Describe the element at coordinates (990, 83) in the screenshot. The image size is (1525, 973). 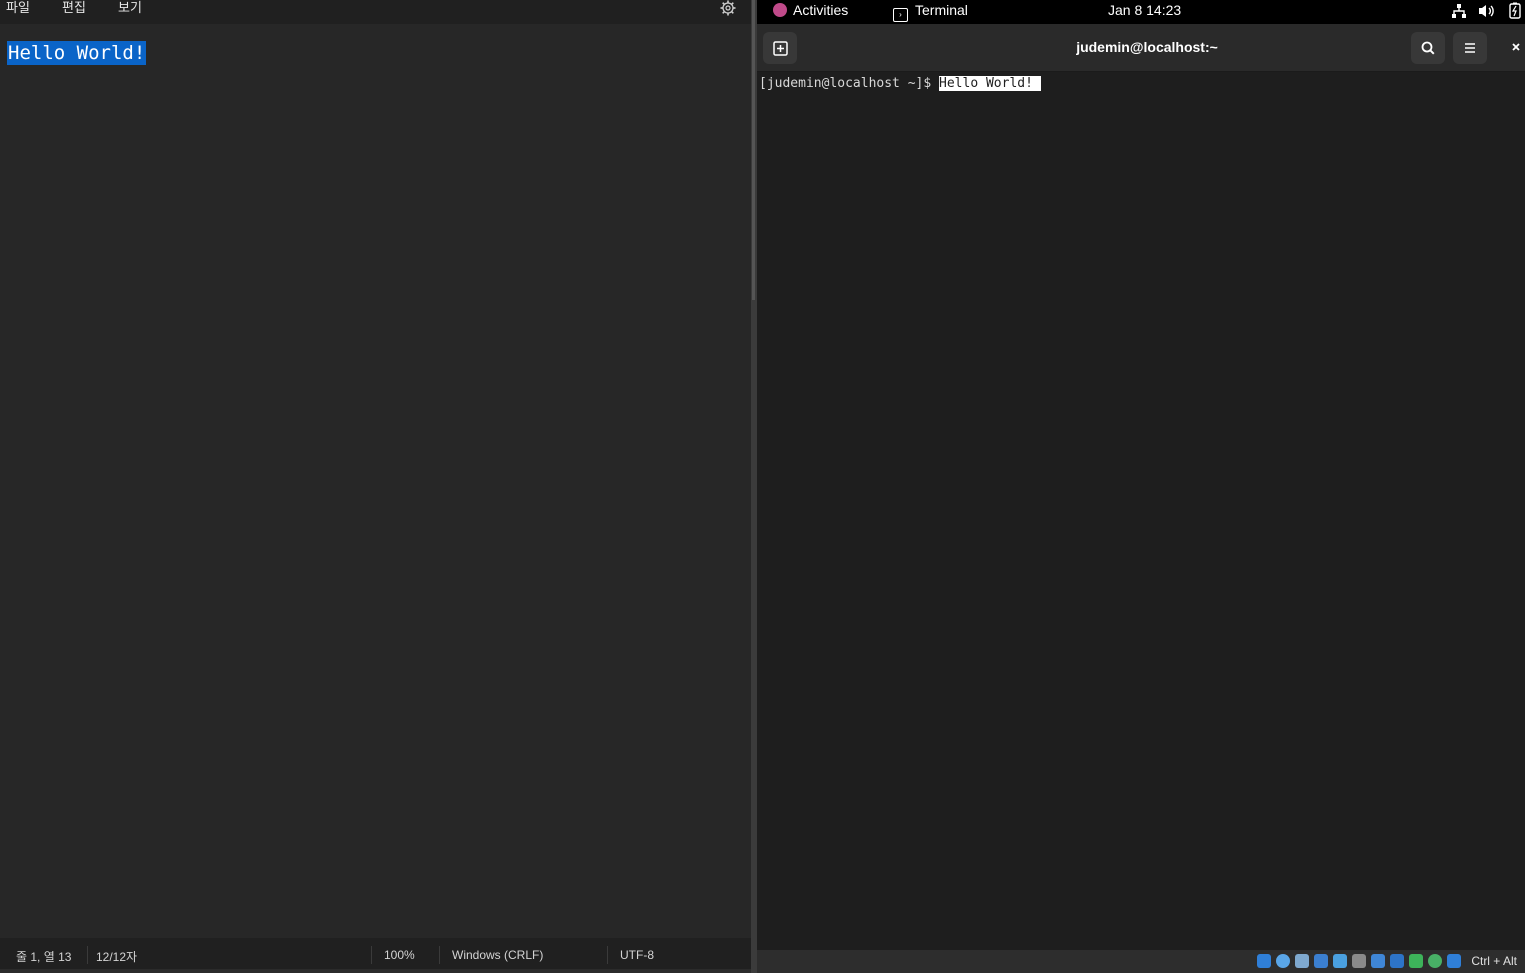
I see `terminal-selected-text: Hello World!` at that location.